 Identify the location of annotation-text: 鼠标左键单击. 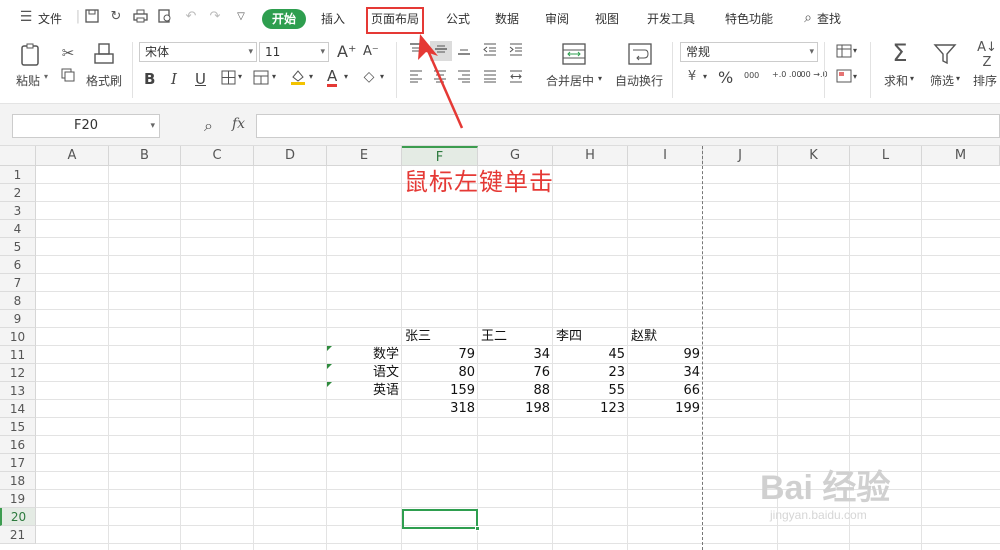
(479, 182).